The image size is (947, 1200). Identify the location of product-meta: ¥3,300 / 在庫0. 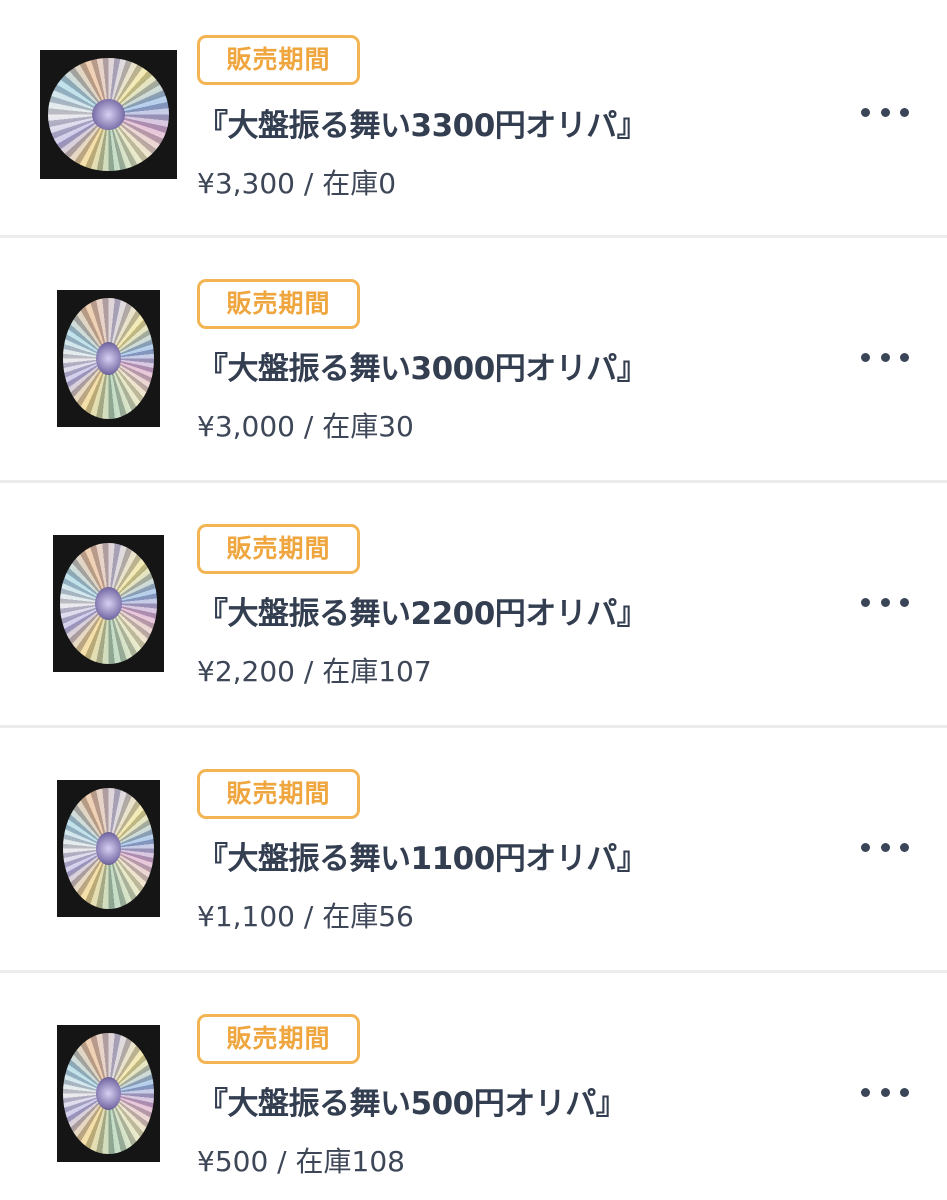
(296, 182).